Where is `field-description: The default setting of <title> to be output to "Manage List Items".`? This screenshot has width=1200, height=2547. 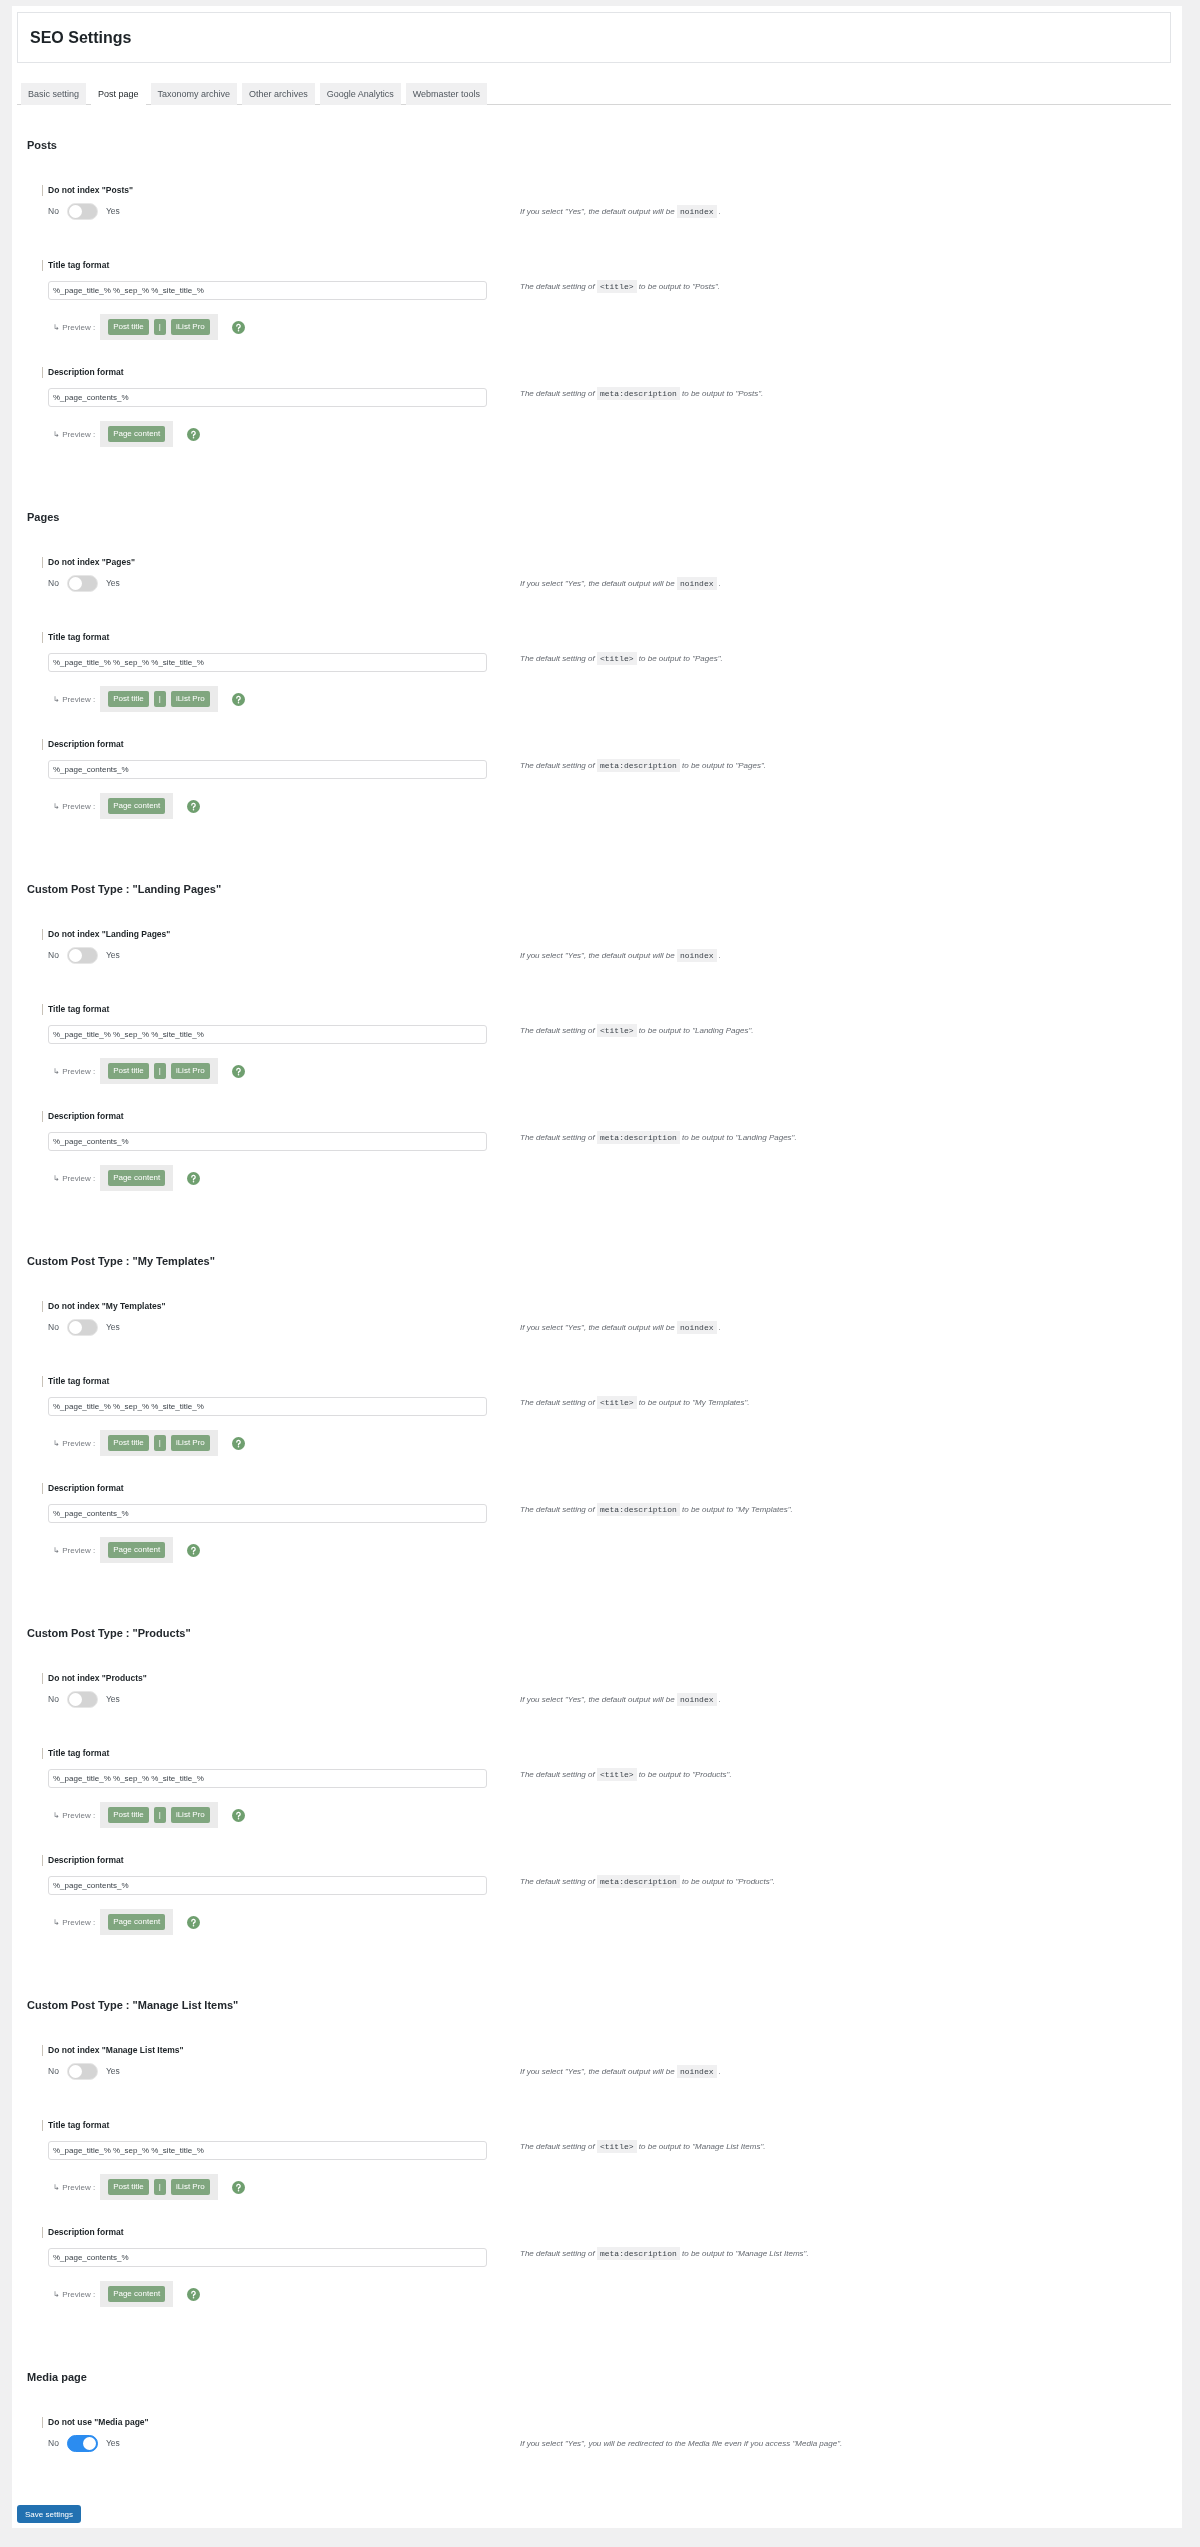 field-description: The default setting of <title> to be output to "Manage List Items". is located at coordinates (643, 2146).